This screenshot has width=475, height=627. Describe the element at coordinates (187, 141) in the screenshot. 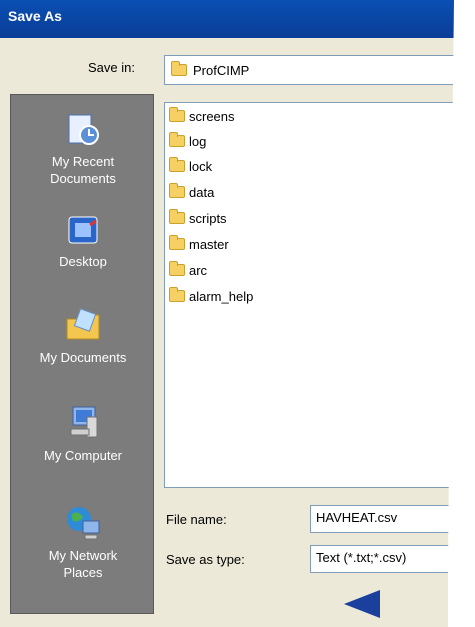

I see `list-item: log` at that location.